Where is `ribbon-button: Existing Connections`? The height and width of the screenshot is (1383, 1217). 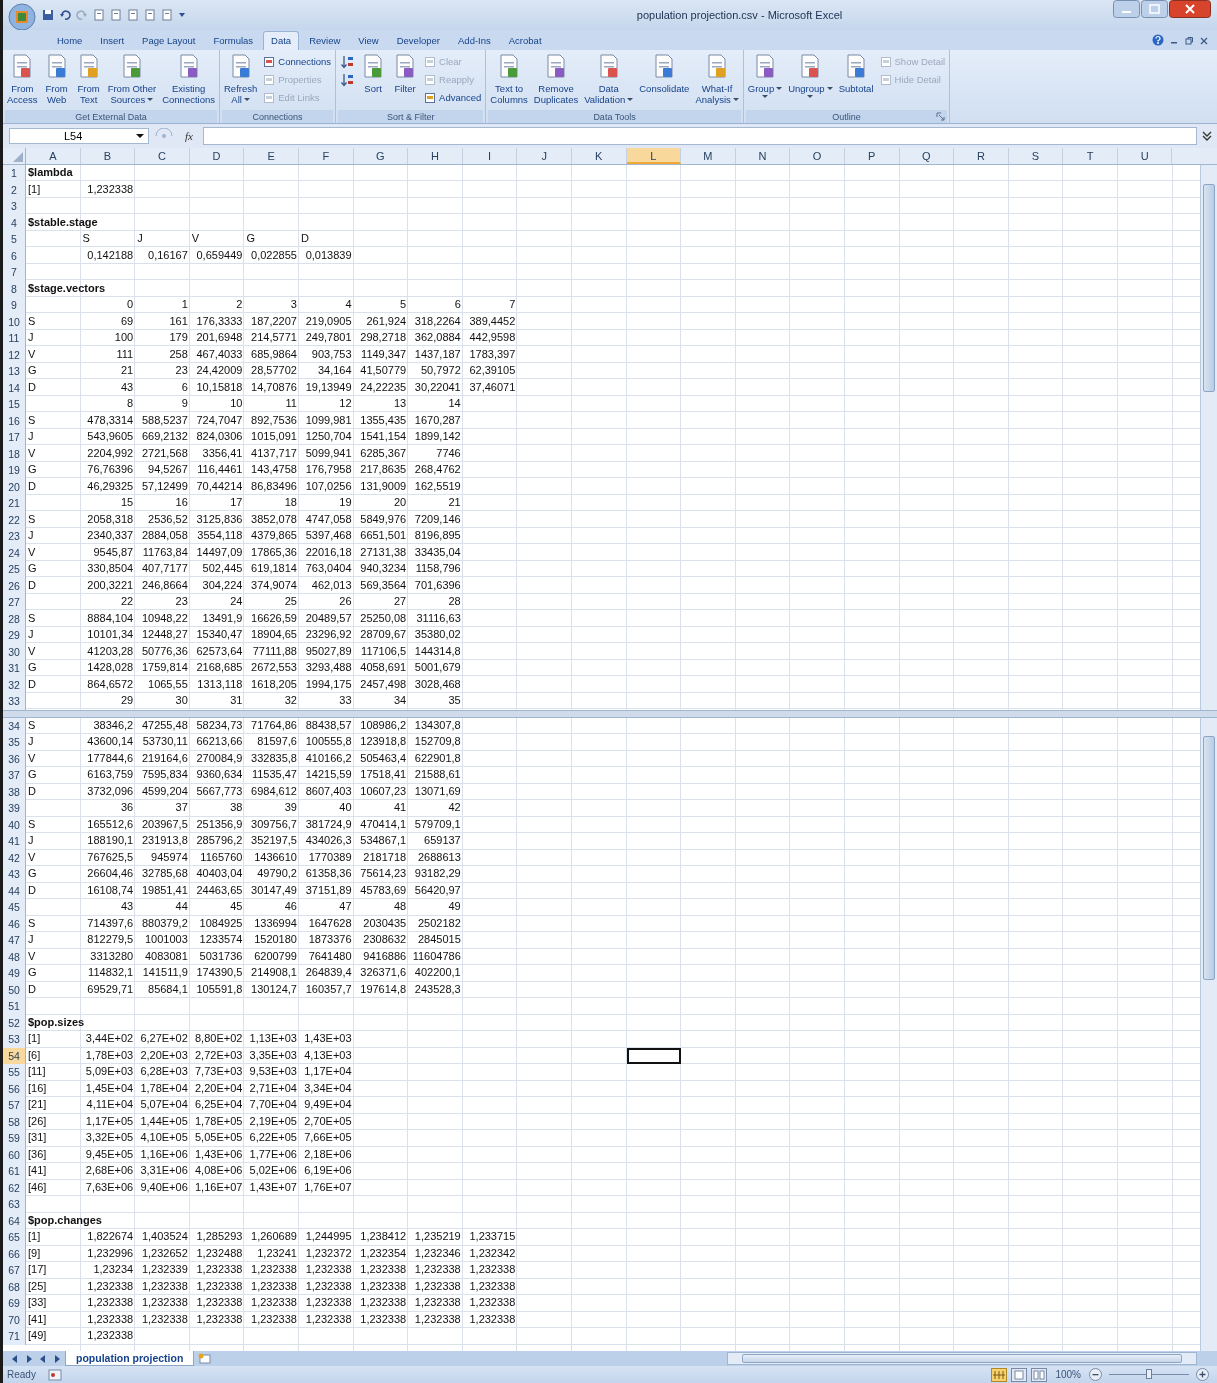
ribbon-button: Existing Connections is located at coordinates (188, 79).